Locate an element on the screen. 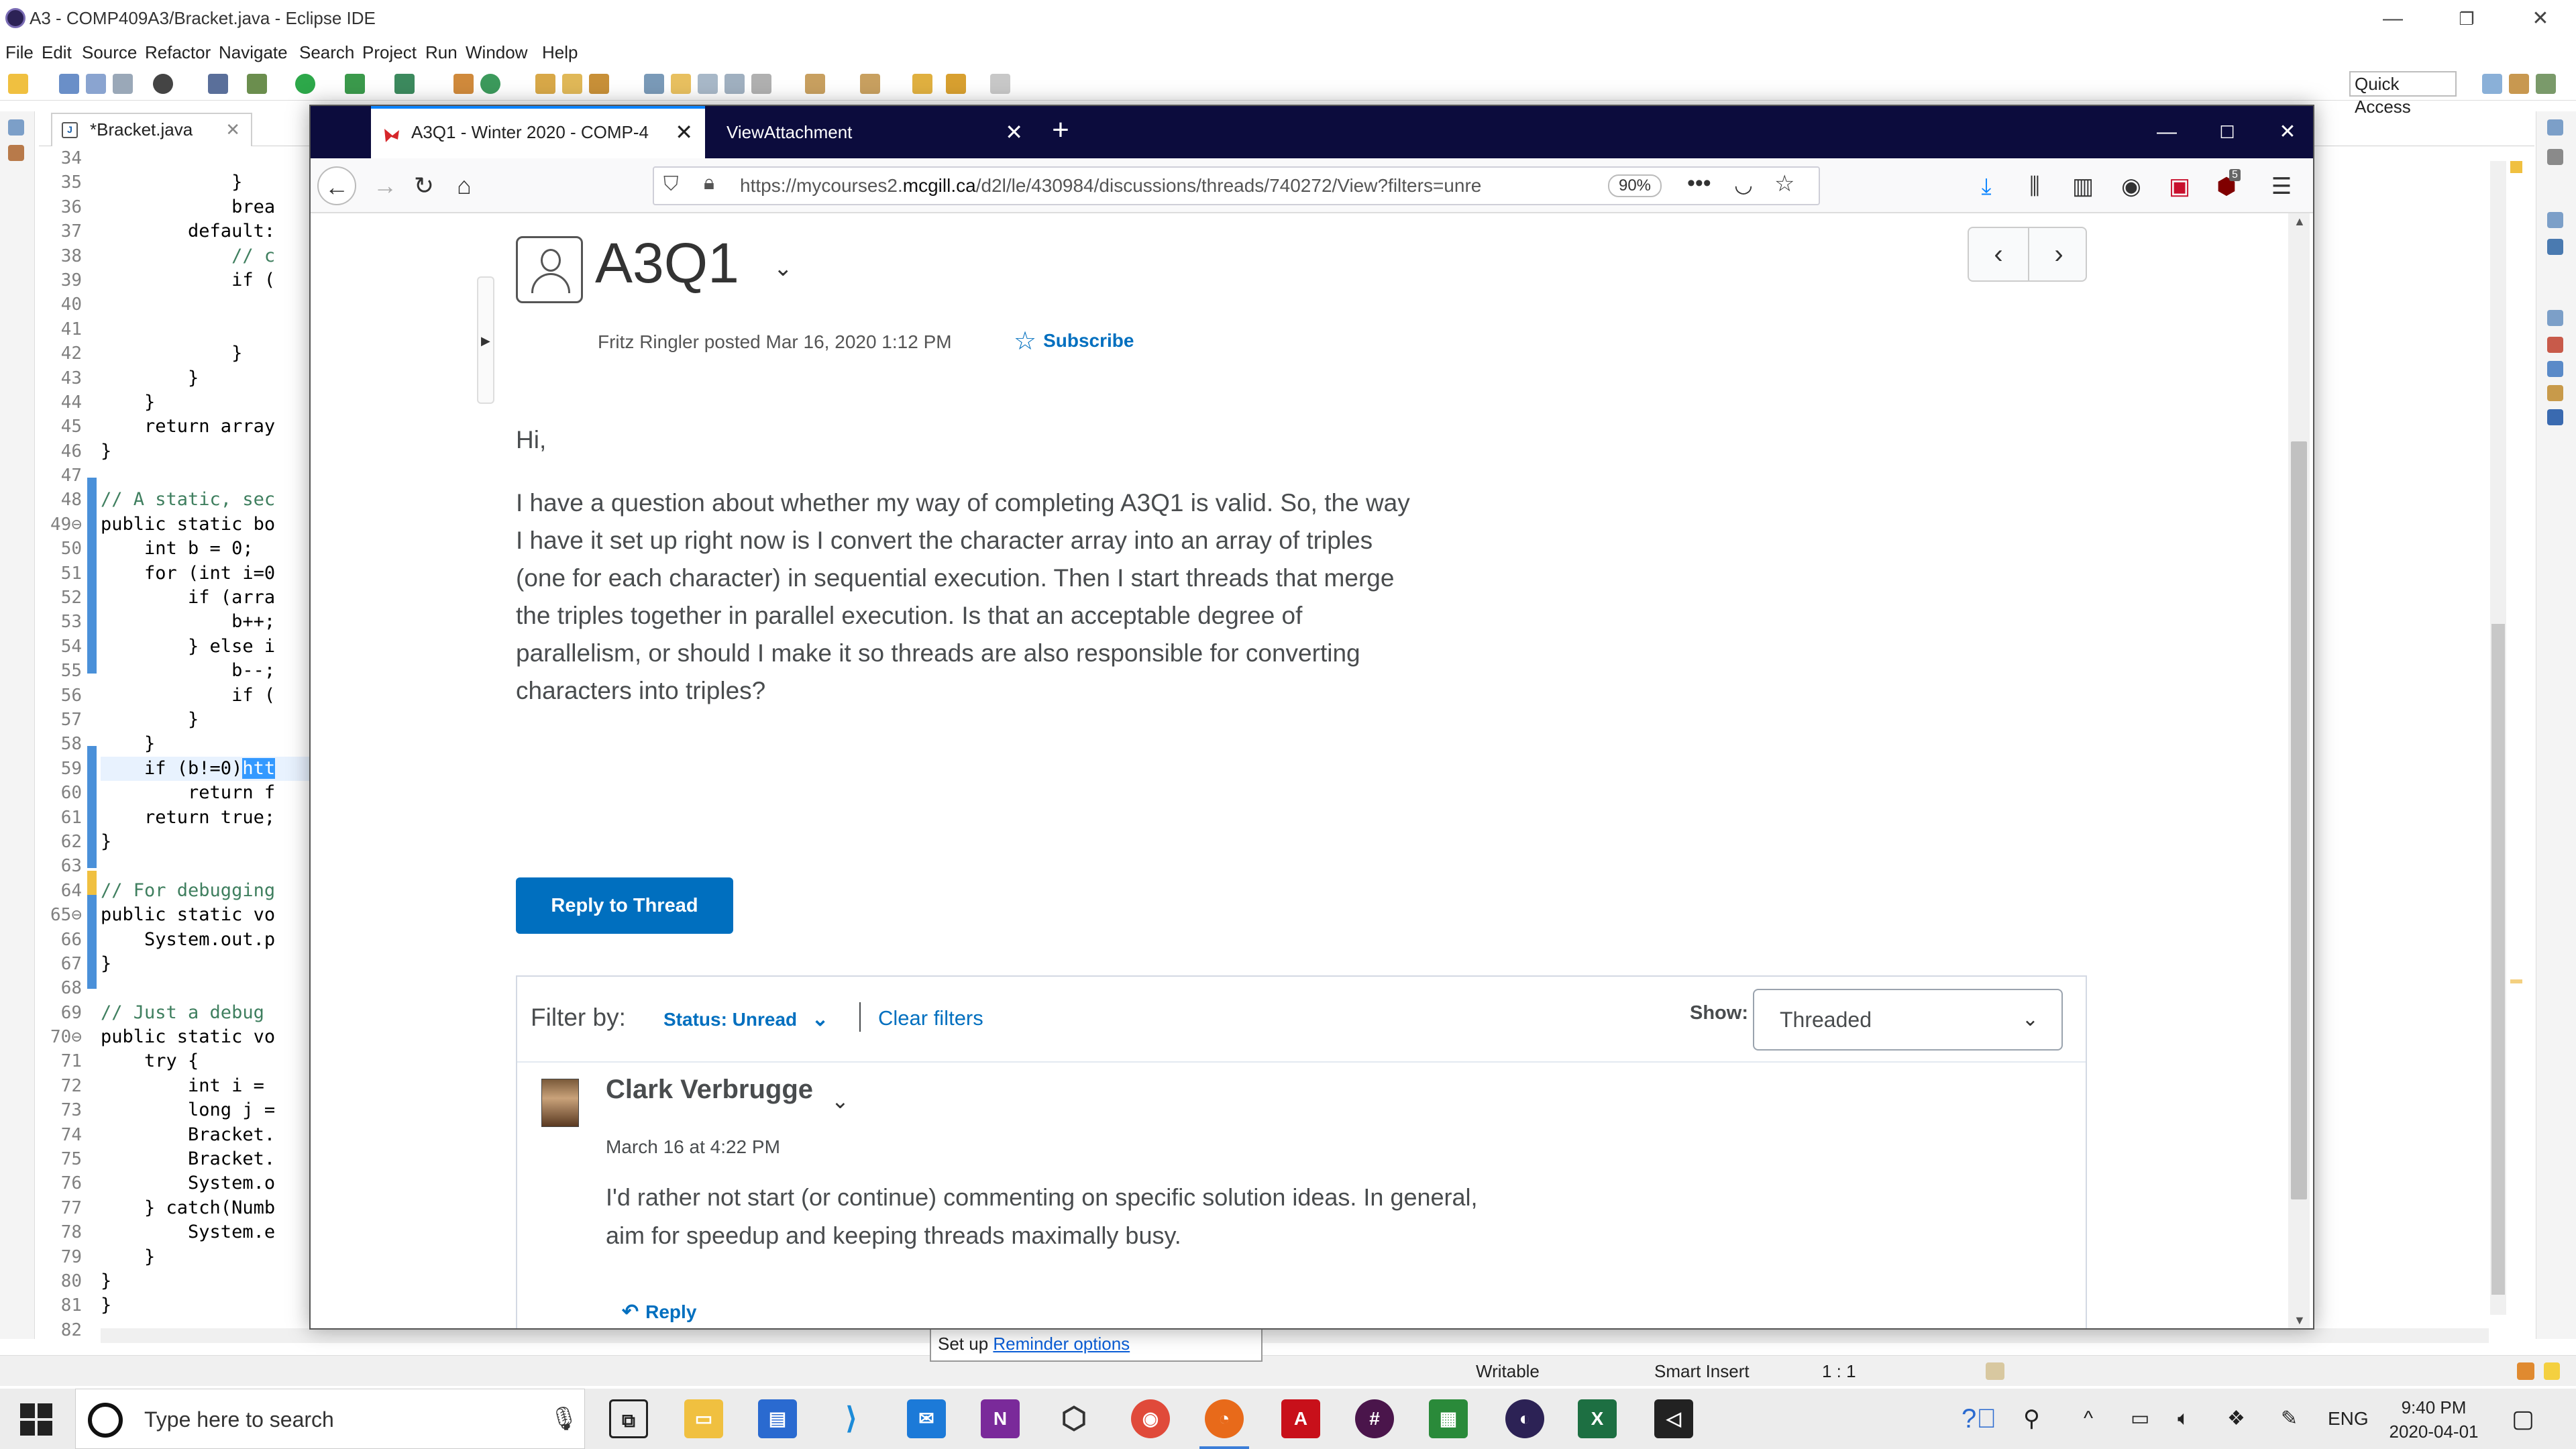  tab-a3q1: A3Q1 - Winter 2020 - COMP-4 ✕ is located at coordinates (538, 132).